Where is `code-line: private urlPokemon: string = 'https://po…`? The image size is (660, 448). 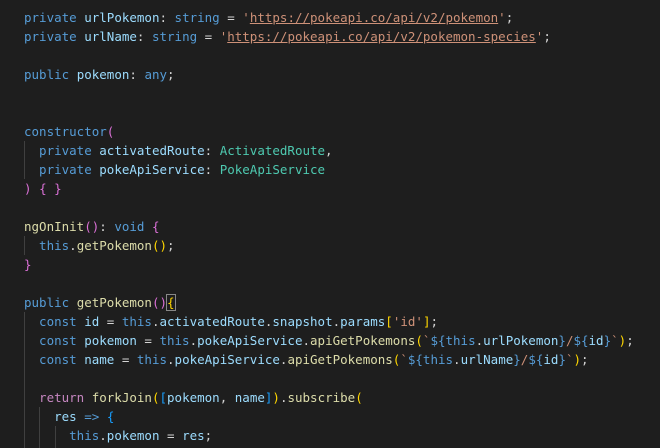
code-line: private urlPokemon: string = 'https://po… is located at coordinates (329, 17).